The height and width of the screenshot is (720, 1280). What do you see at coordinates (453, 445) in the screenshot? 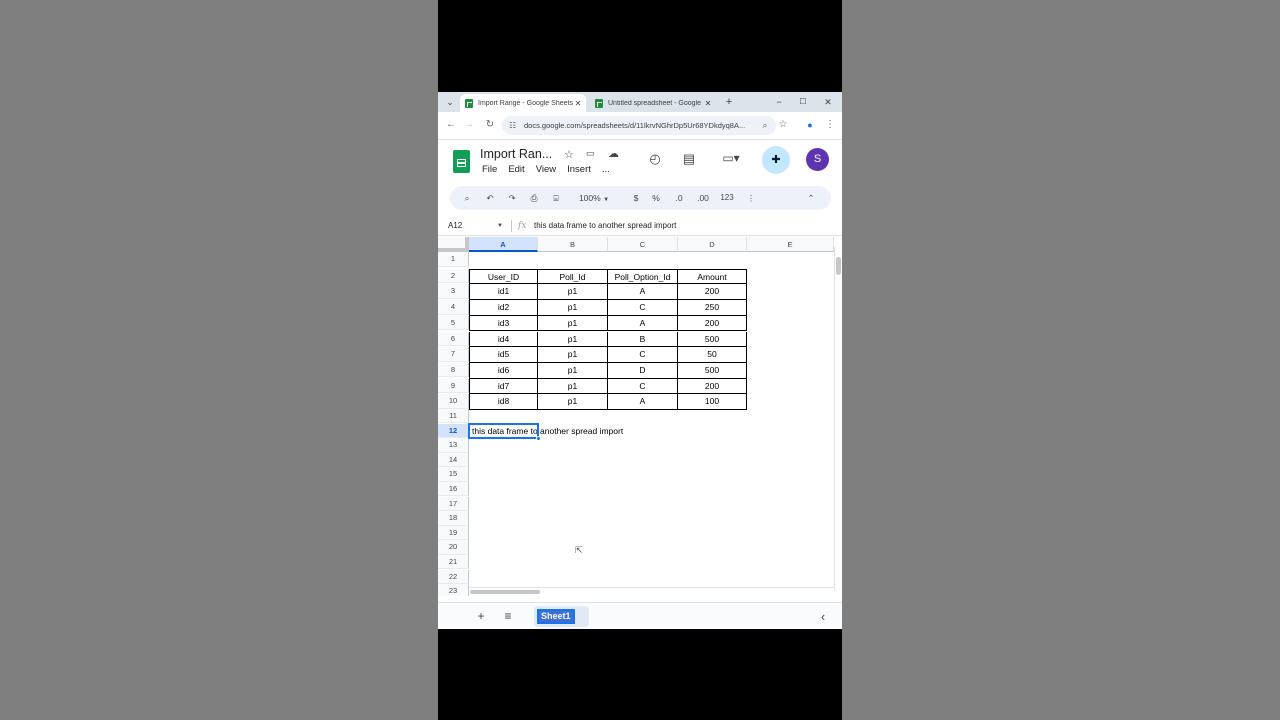
I see `row-header-13: 13` at bounding box center [453, 445].